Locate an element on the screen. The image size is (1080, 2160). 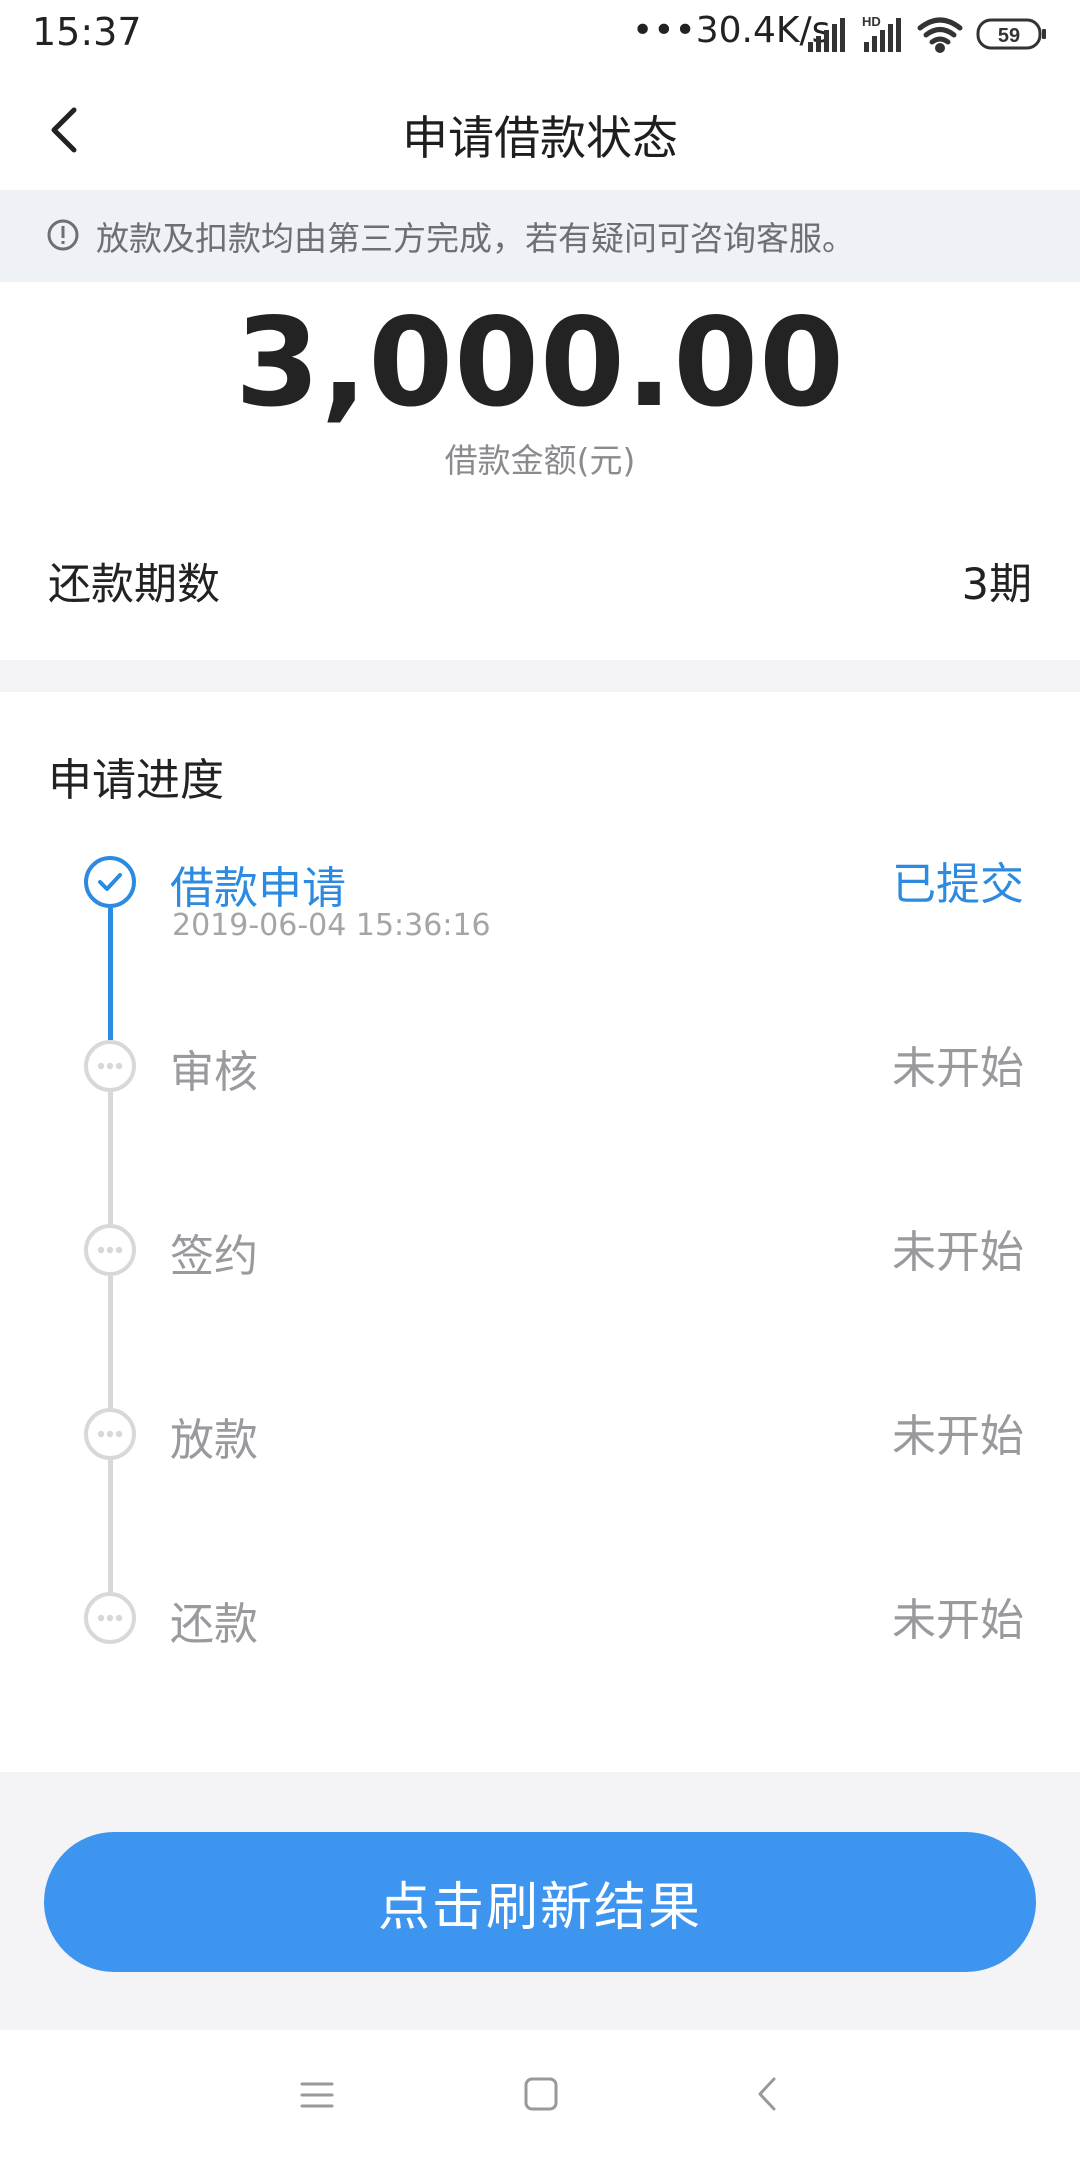
step-name: 借款申请 is located at coordinates (258, 888).